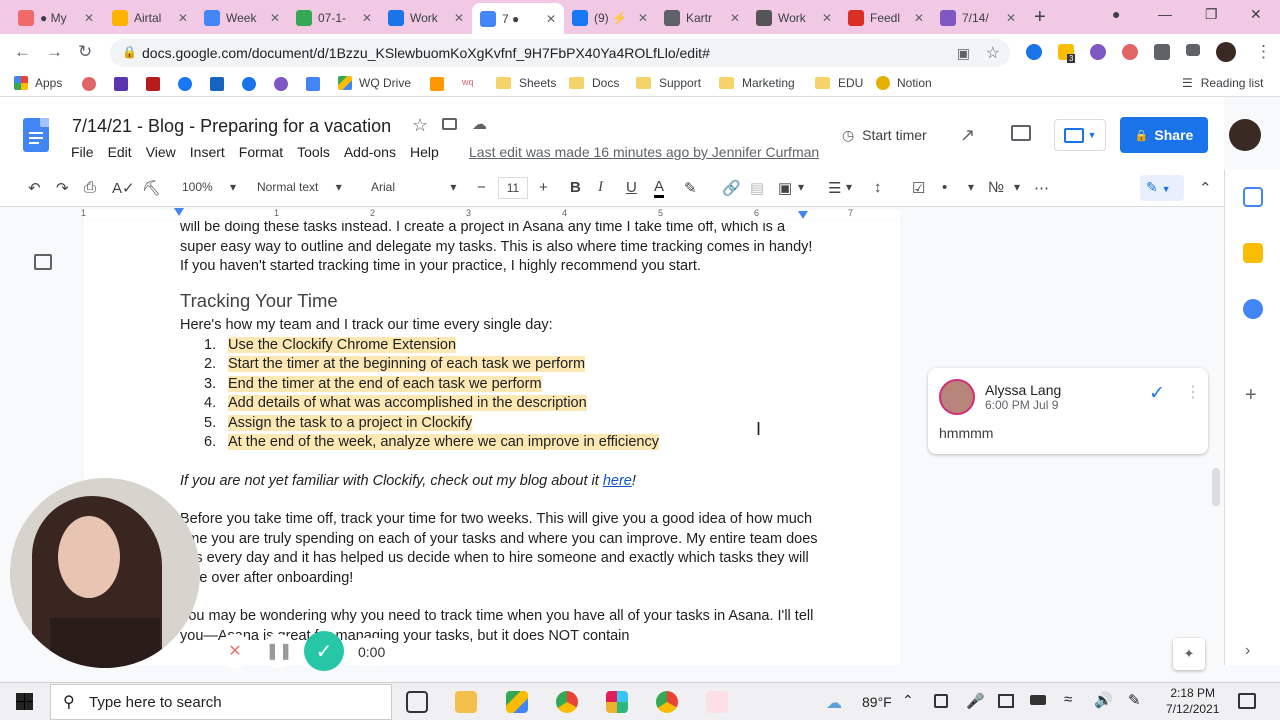 The height and width of the screenshot is (720, 1280). I want to click on add-addon-icon: +, so click(1251, 395).